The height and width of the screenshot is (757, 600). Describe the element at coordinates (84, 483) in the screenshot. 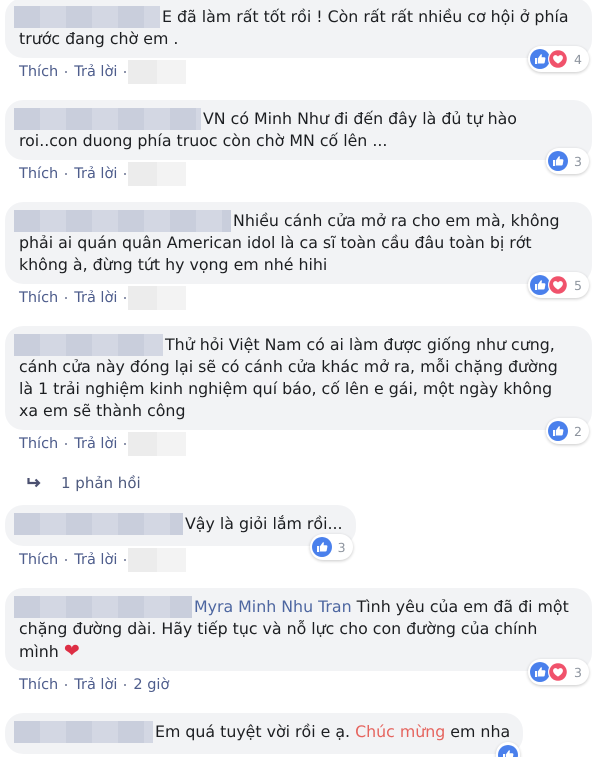

I see `replies-link: 1 phản hồi` at that location.